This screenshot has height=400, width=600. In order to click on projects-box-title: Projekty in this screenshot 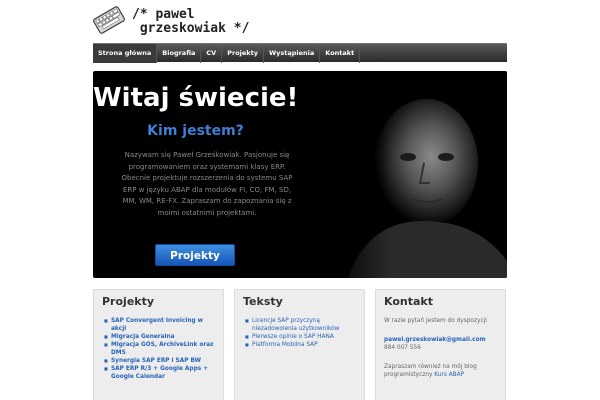, I will do `click(128, 301)`.